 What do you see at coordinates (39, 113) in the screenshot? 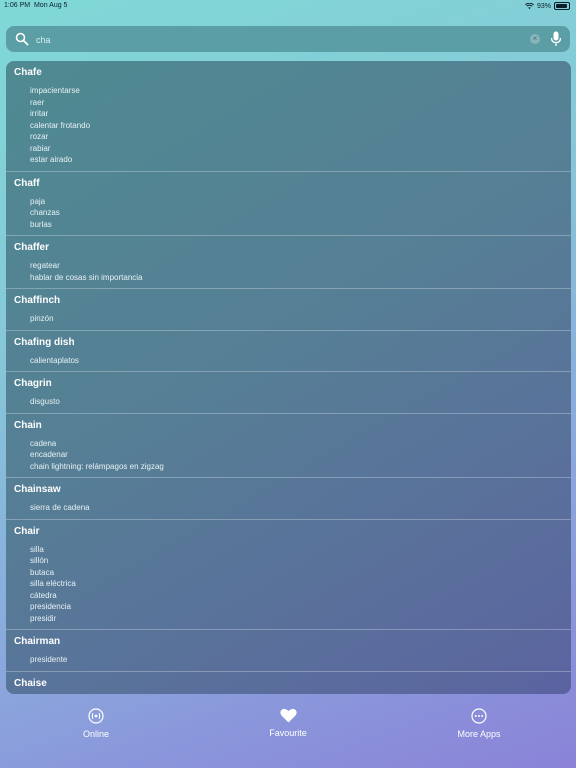
I see `entry-definition: irritar` at bounding box center [39, 113].